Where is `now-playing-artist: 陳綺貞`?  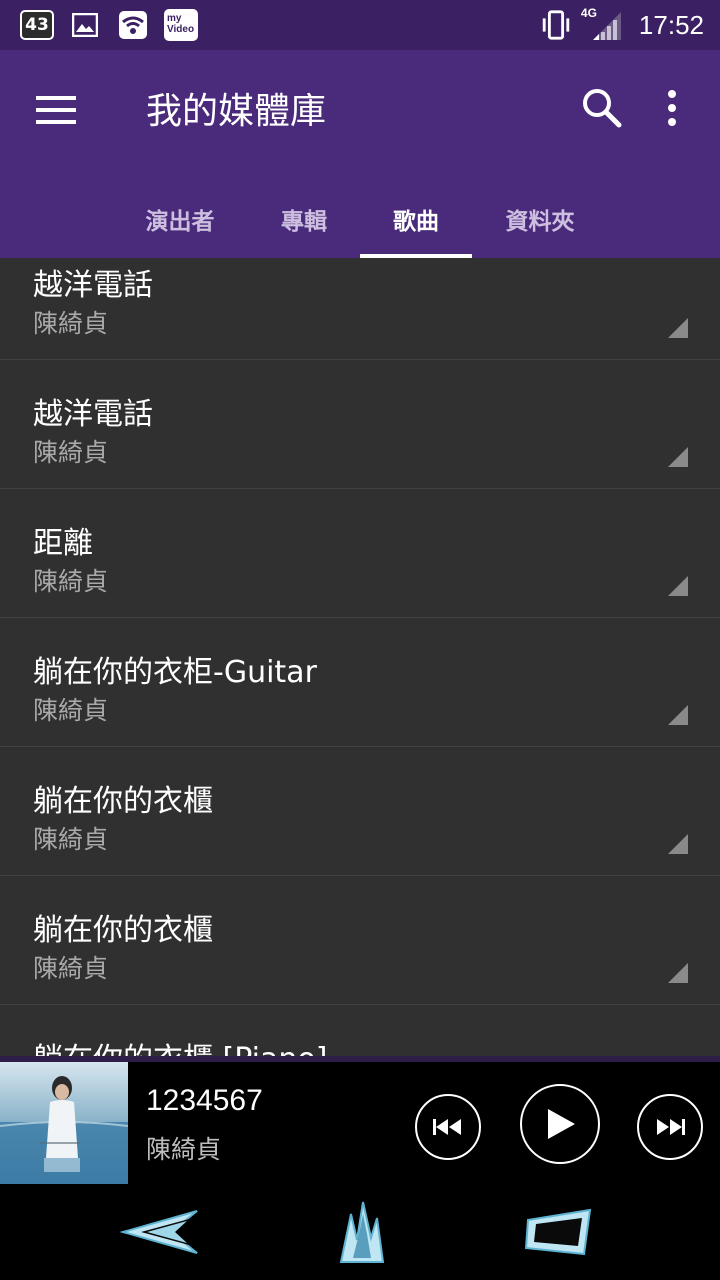 now-playing-artist: 陳綺貞 is located at coordinates (184, 1149).